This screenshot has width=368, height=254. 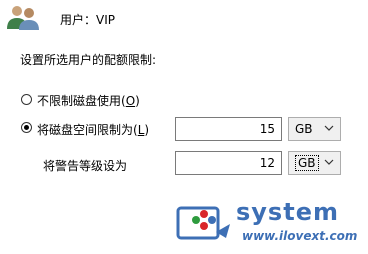 What do you see at coordinates (287, 212) in the screenshot?
I see `watermark-title: system` at bounding box center [287, 212].